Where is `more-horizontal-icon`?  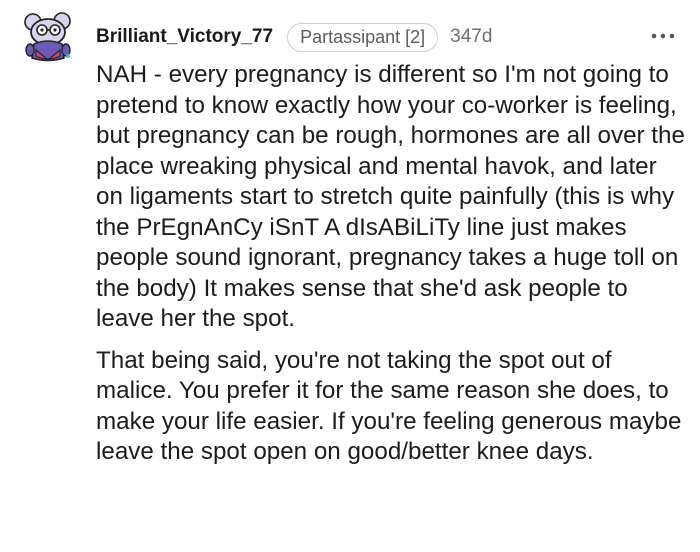
more-horizontal-icon is located at coordinates (663, 36).